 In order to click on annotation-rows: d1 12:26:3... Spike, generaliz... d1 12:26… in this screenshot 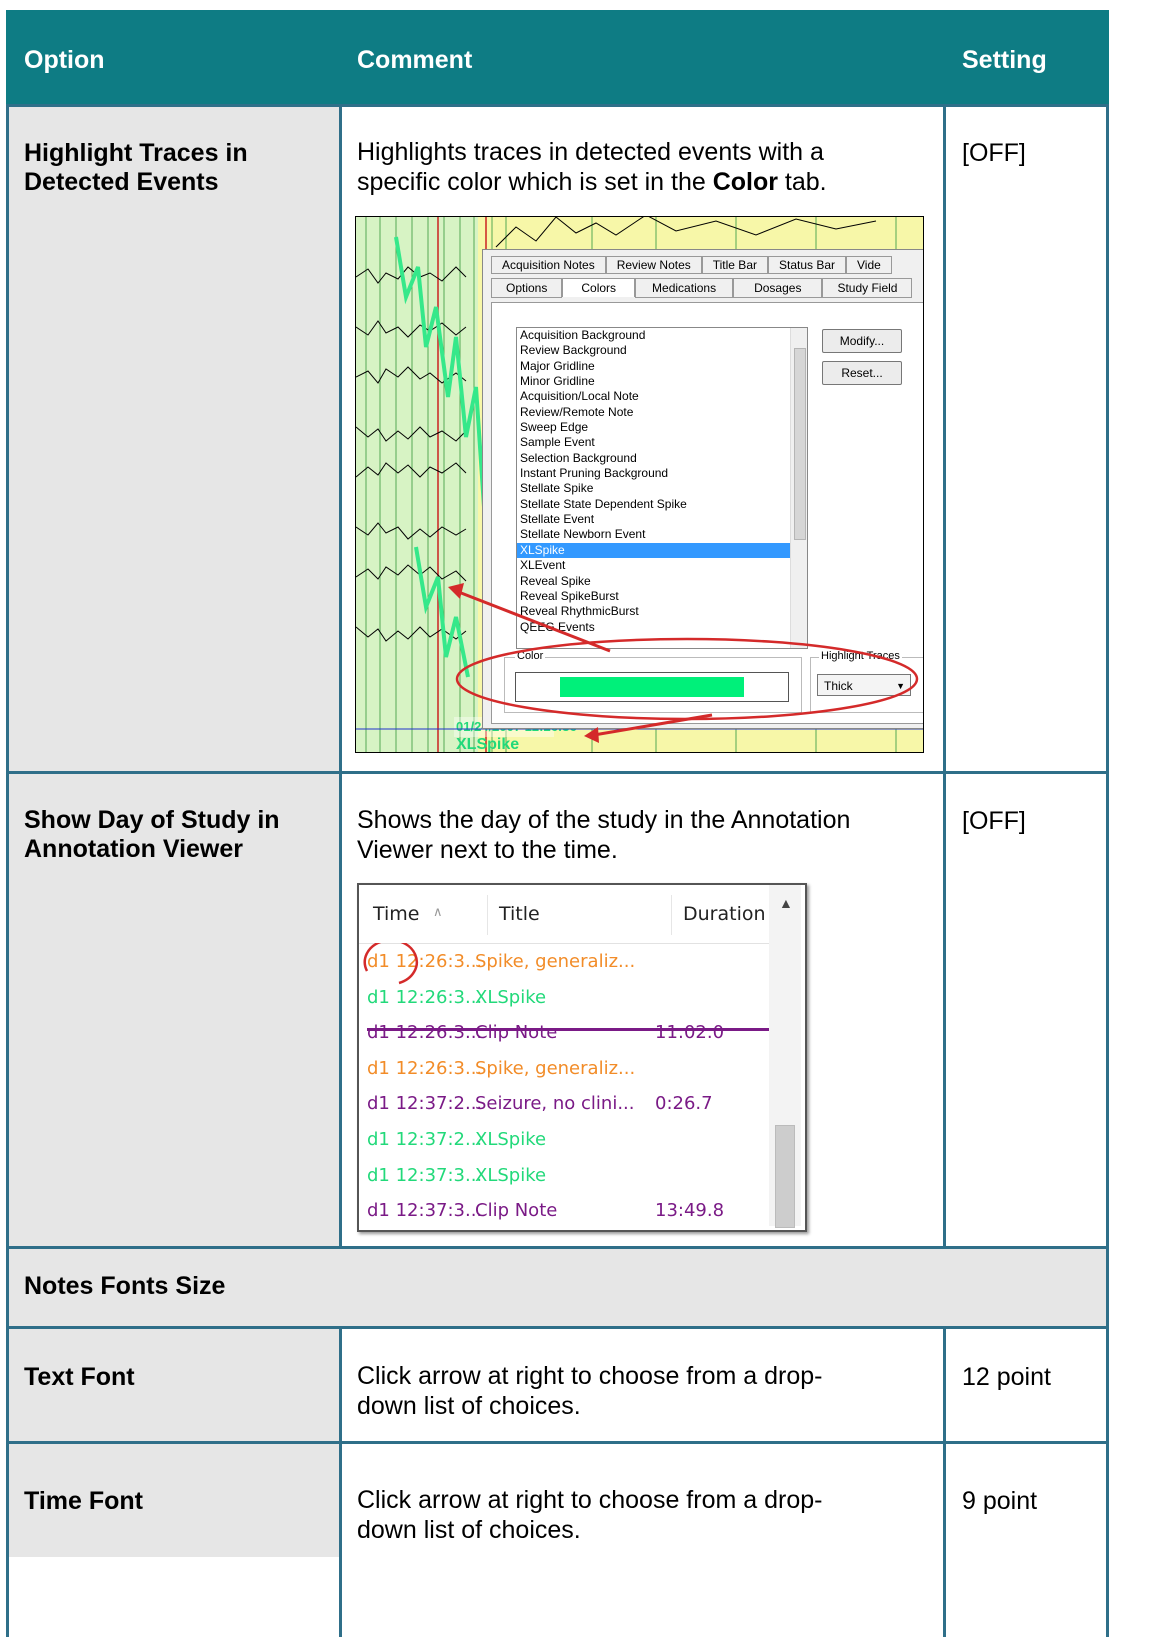, I will do `click(564, 1085)`.